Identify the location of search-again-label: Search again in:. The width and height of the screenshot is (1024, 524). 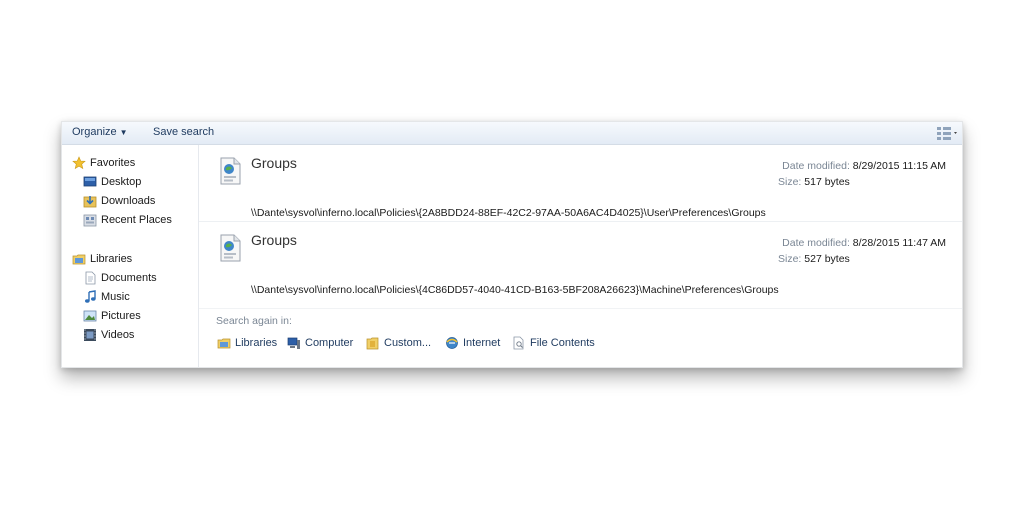
(254, 321).